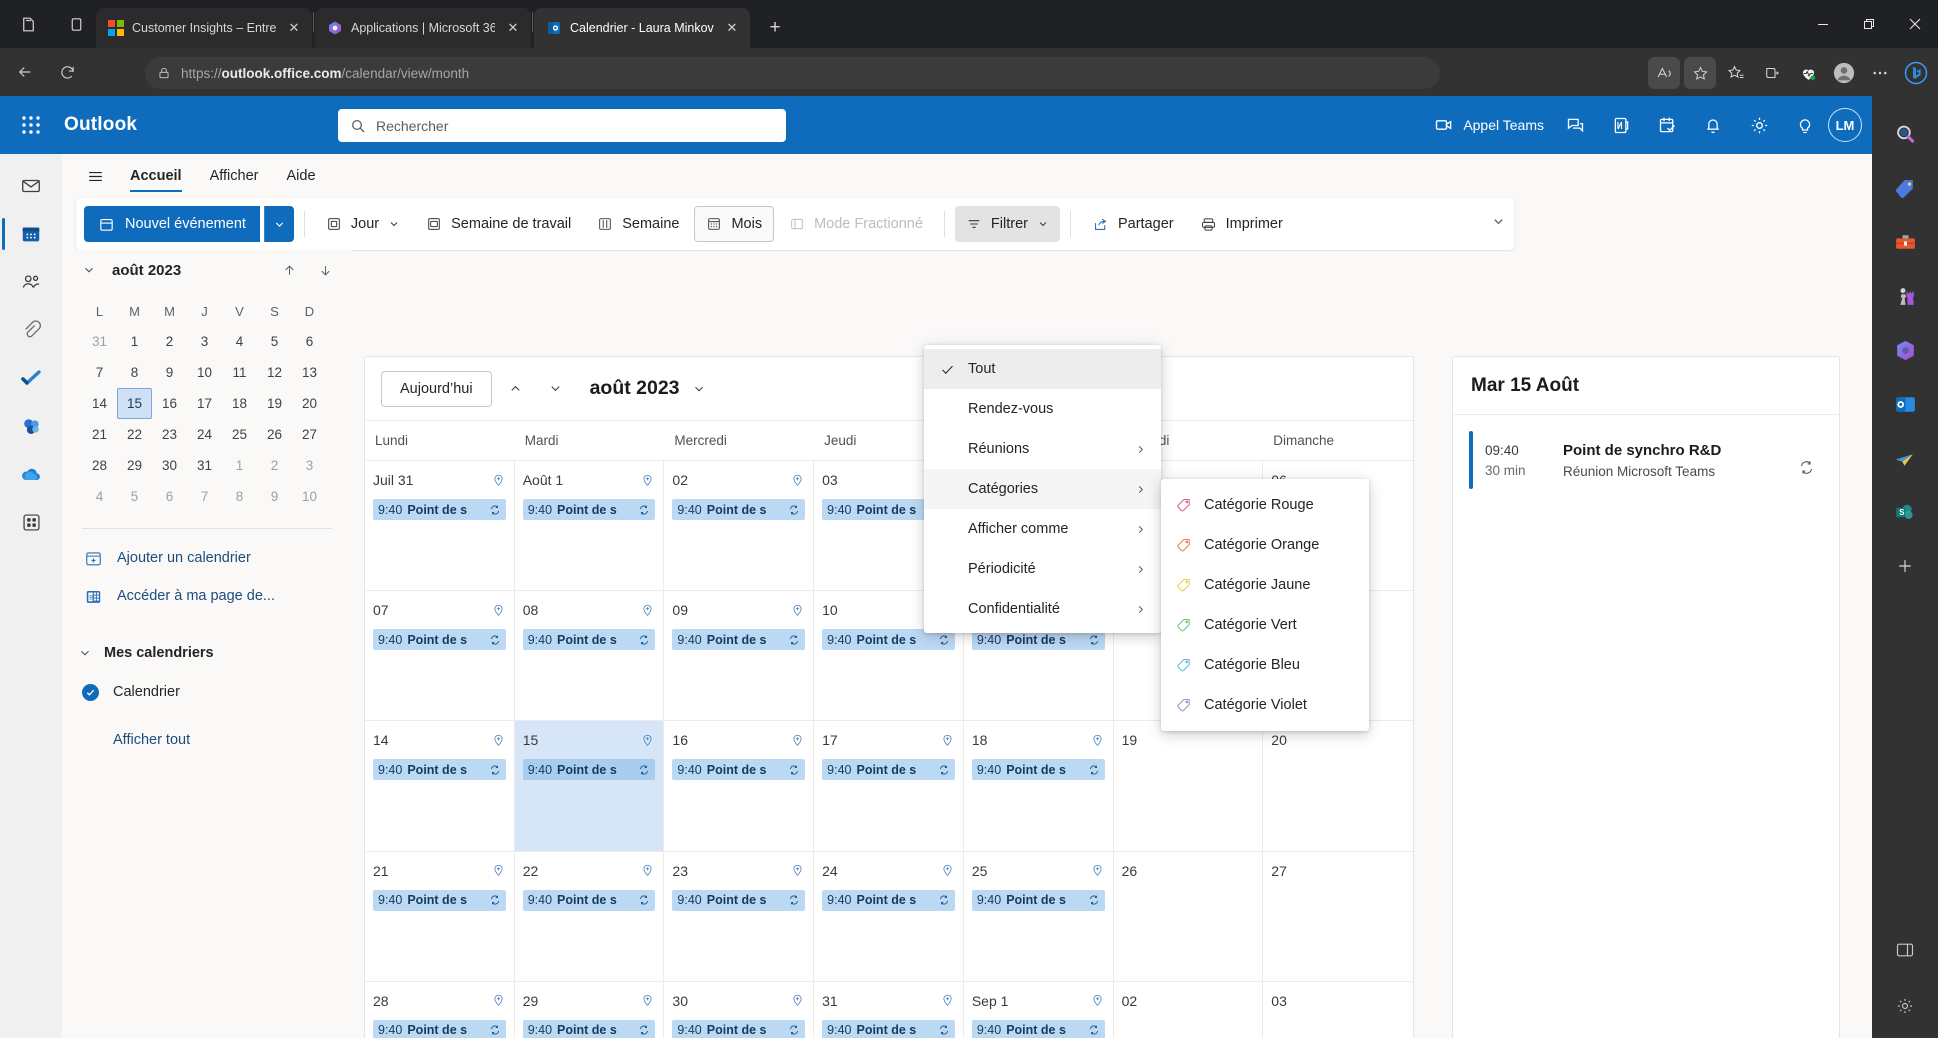  Describe the element at coordinates (309, 434) in the screenshot. I see `mini-calendar-day: 27` at that location.